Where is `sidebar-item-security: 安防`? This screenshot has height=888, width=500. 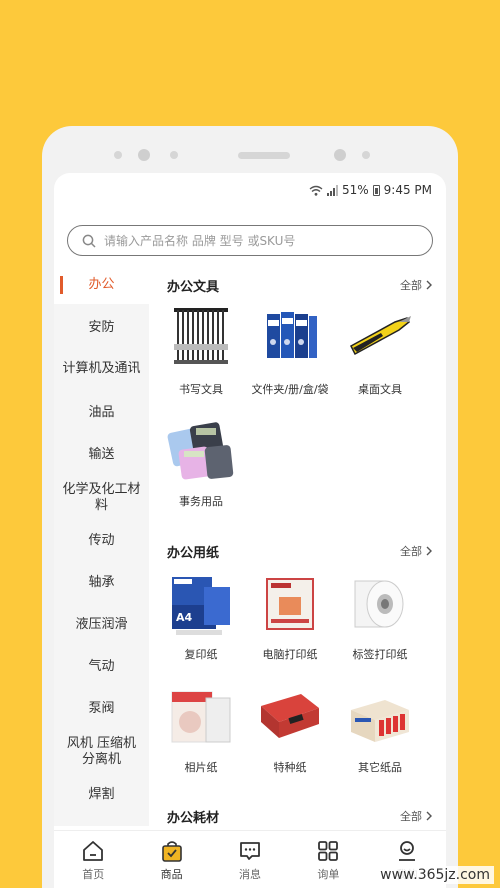
sidebar-item-security: 安防 is located at coordinates (101, 328).